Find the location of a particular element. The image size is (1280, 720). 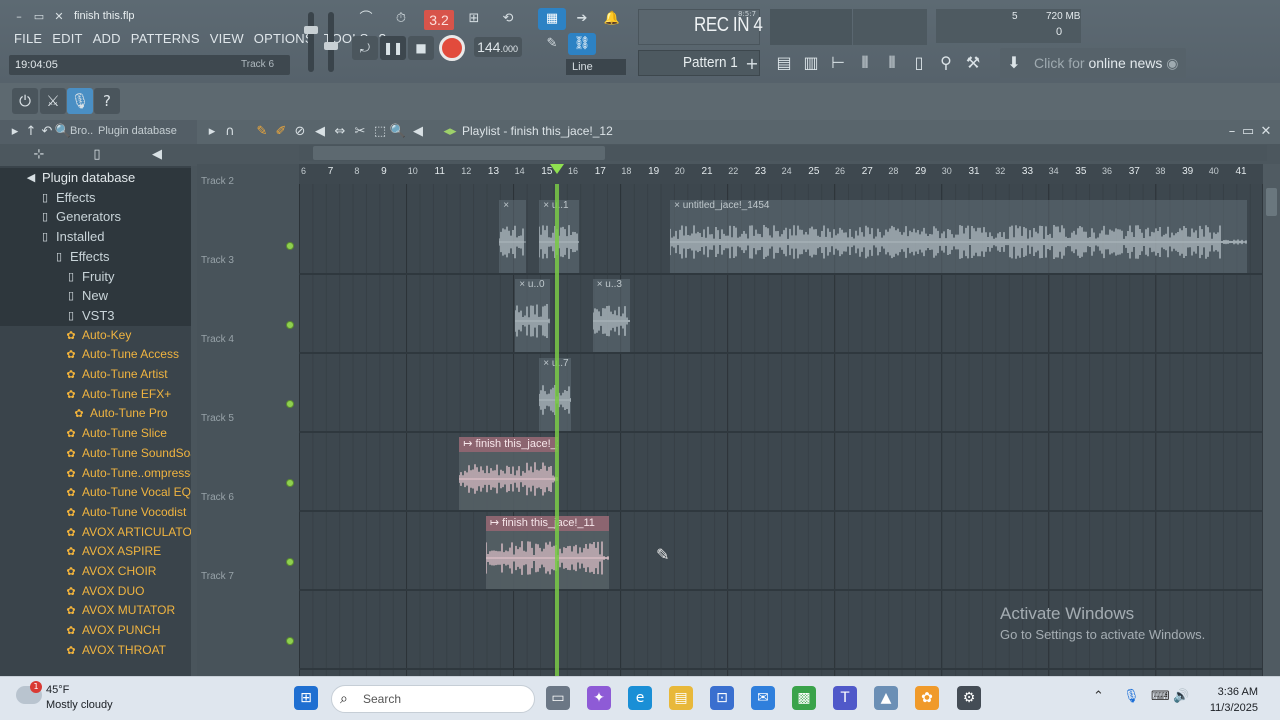

audio-clip: × untitled_jace!_1454 is located at coordinates (958, 236).